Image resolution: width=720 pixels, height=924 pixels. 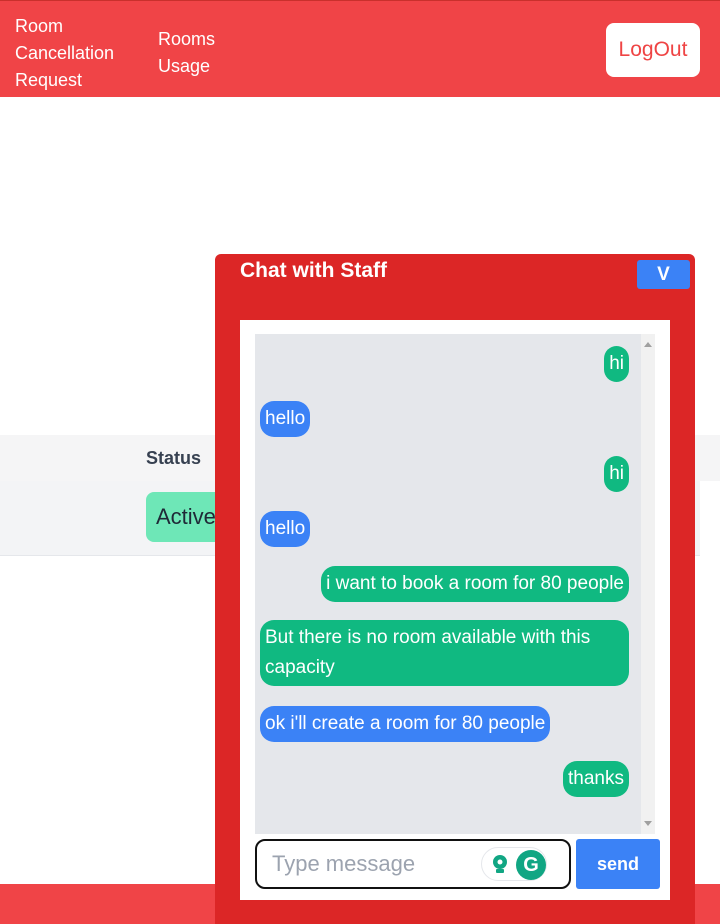 What do you see at coordinates (618, 864) in the screenshot?
I see `send-button: send` at bounding box center [618, 864].